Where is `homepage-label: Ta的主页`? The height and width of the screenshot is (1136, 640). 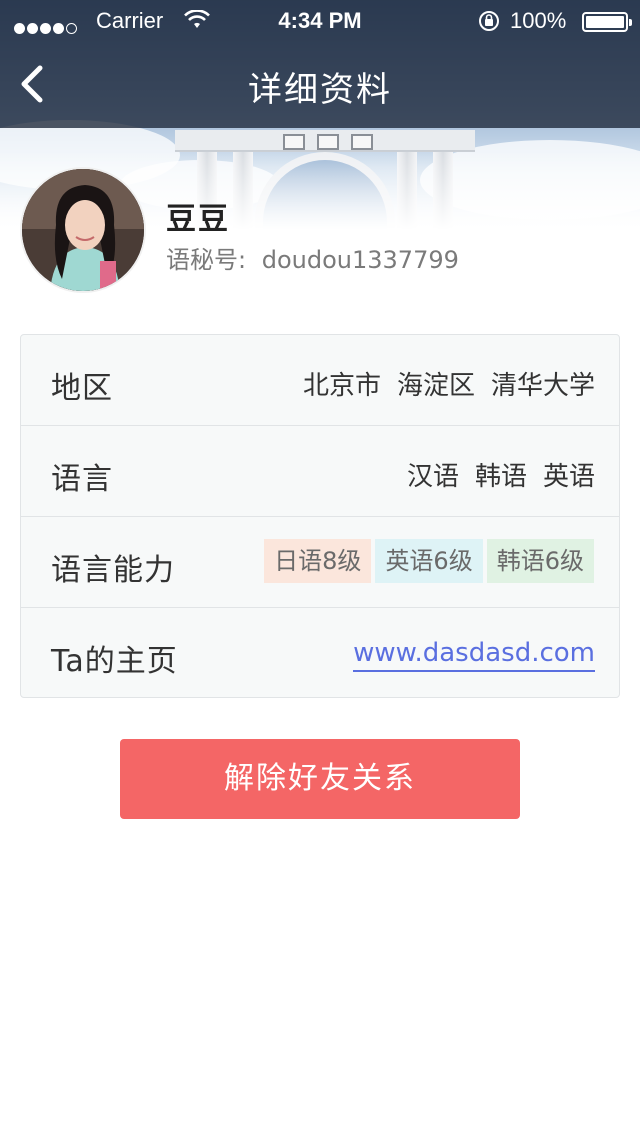 homepage-label: Ta的主页 is located at coordinates (114, 661).